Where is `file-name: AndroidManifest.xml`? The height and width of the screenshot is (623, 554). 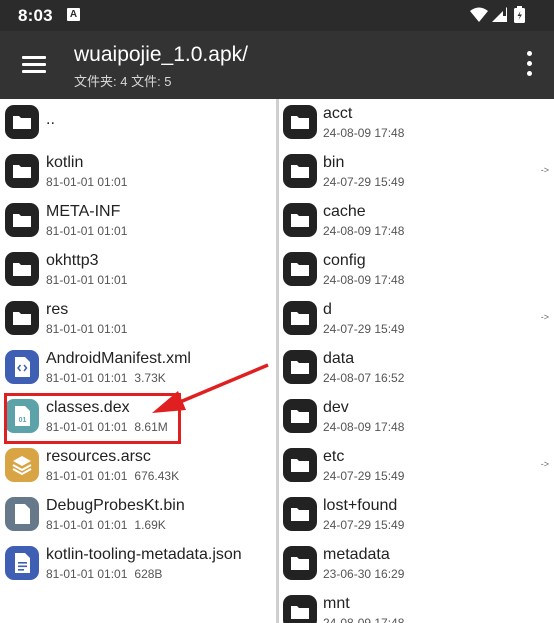 file-name: AndroidManifest.xml is located at coordinates (118, 358).